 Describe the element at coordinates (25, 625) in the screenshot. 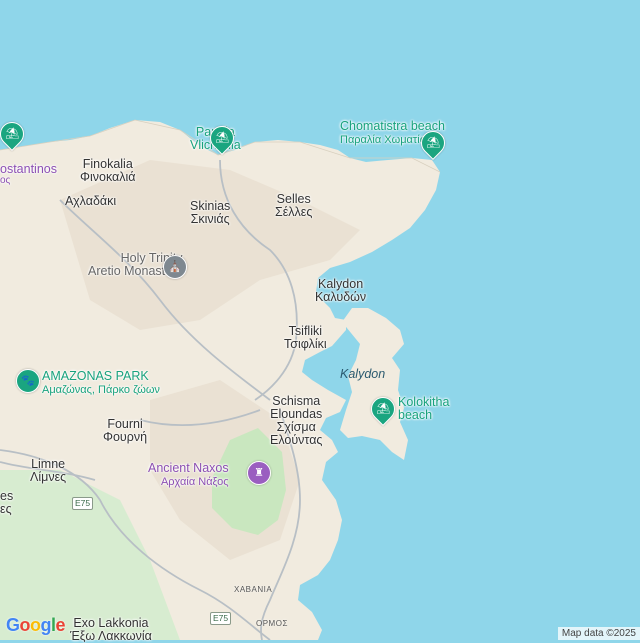

I see `logo-letter-o1: o` at that location.